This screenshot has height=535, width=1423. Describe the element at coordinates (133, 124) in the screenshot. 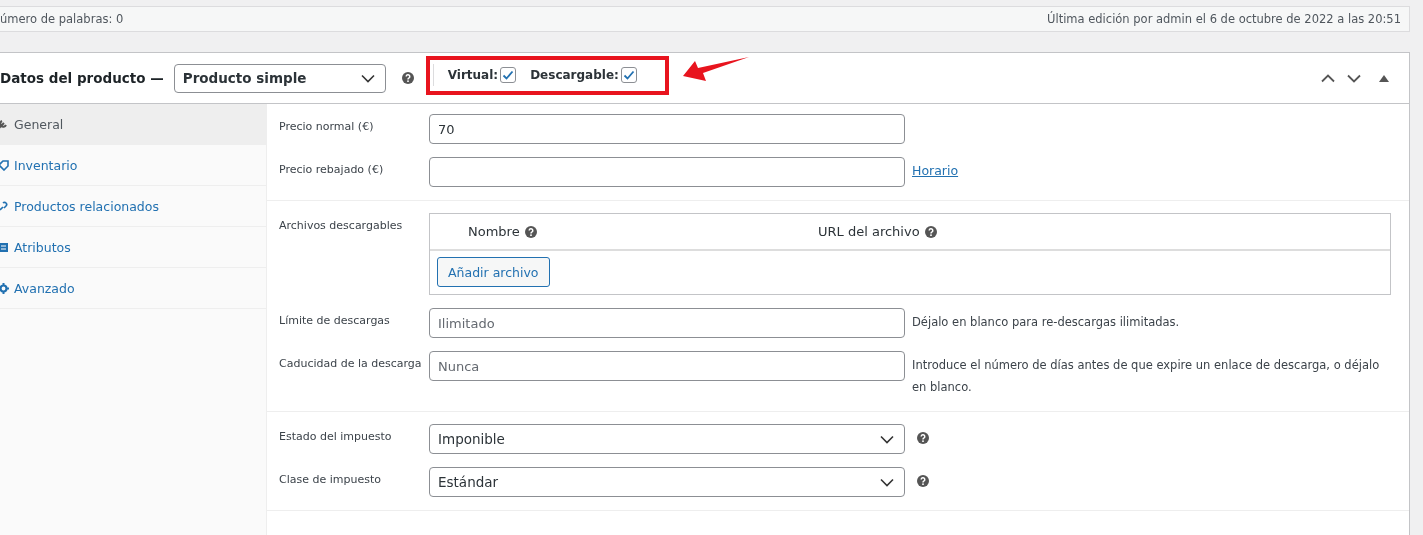

I see `tab: General` at that location.